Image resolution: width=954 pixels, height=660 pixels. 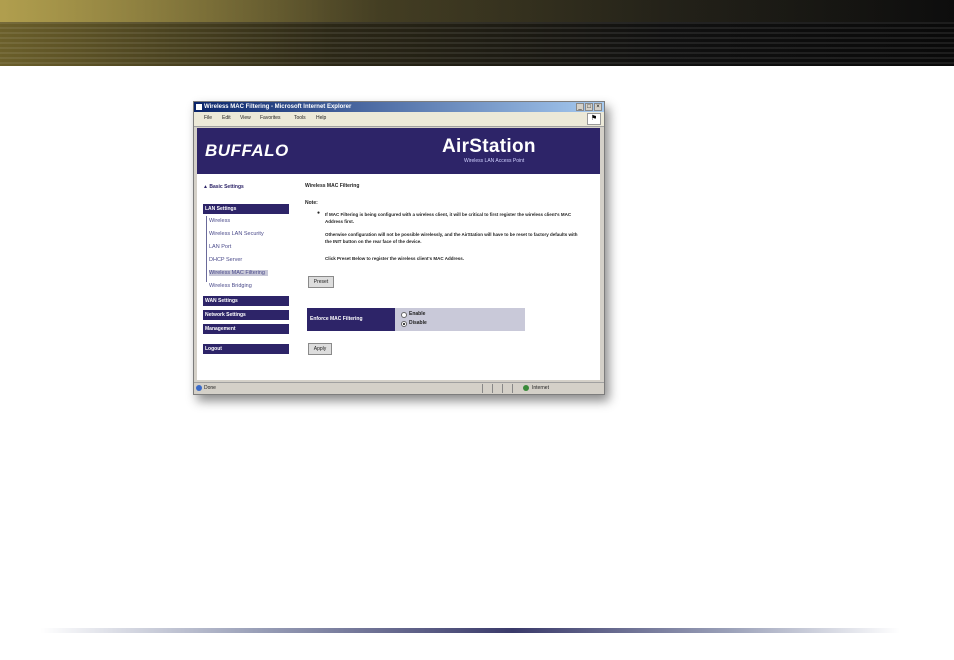 What do you see at coordinates (246, 209) in the screenshot?
I see `sidebar-lan-settings: LAN Settings` at bounding box center [246, 209].